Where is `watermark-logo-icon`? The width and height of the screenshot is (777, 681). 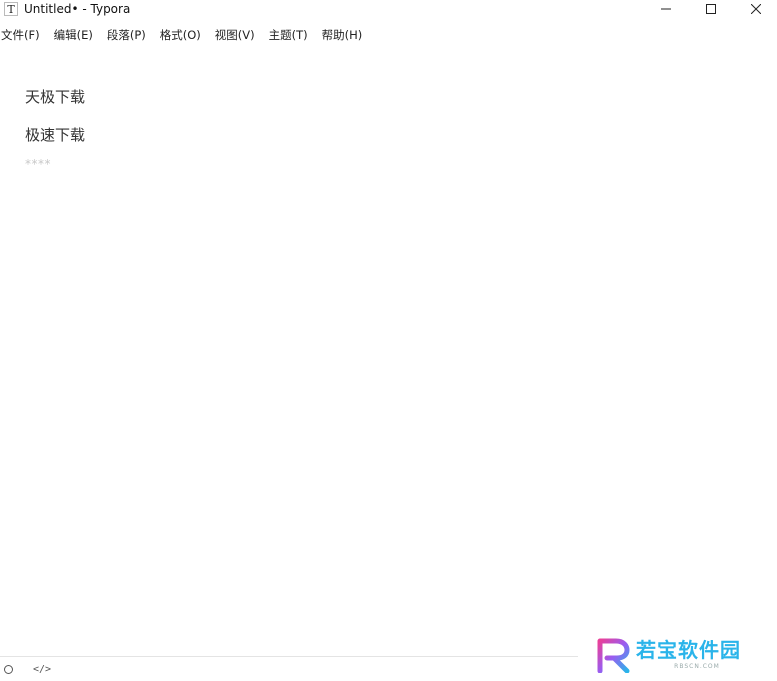 watermark-logo-icon is located at coordinates (613, 655).